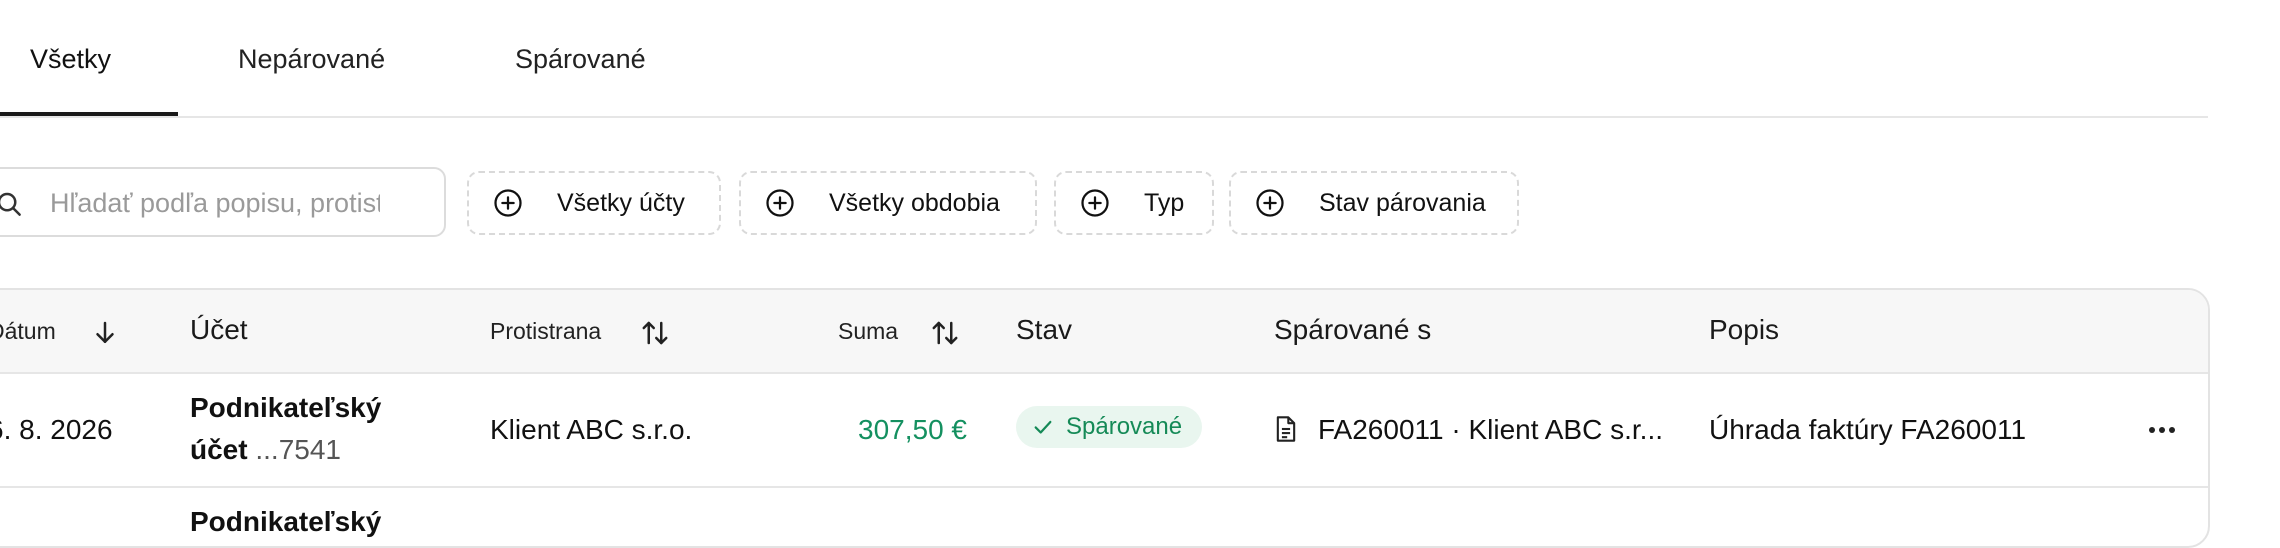  Describe the element at coordinates (621, 202) in the screenshot. I see `filter-accounts-label: Všetky účty` at that location.